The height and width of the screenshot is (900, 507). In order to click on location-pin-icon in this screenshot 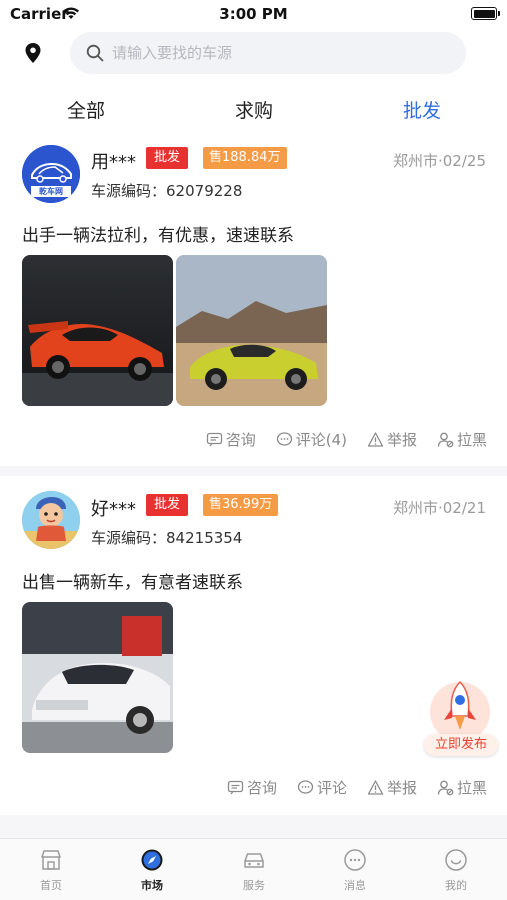, I will do `click(33, 53)`.